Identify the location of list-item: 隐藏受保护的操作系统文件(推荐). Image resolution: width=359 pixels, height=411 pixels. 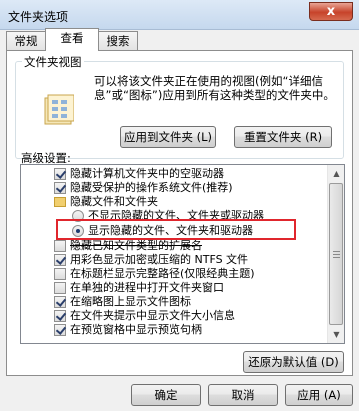
(189, 188).